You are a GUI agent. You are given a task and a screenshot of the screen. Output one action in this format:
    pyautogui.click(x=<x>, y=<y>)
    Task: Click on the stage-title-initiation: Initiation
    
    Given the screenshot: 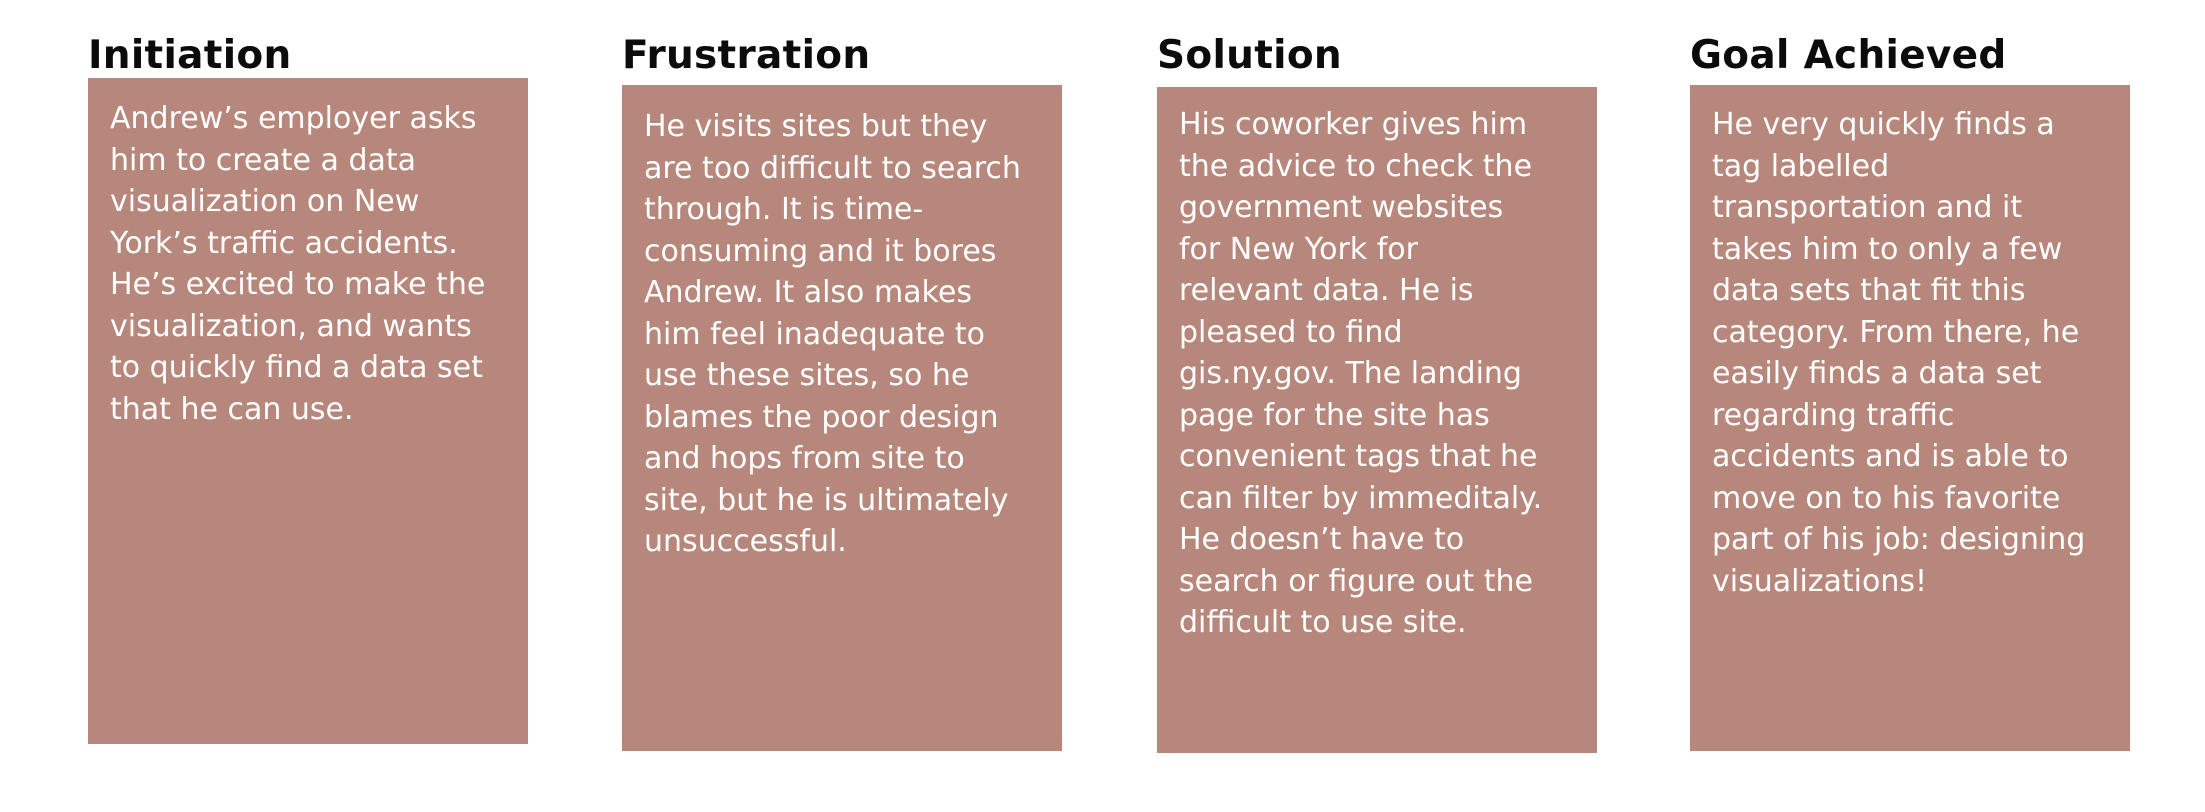 What is the action you would take?
    pyautogui.click(x=190, y=55)
    